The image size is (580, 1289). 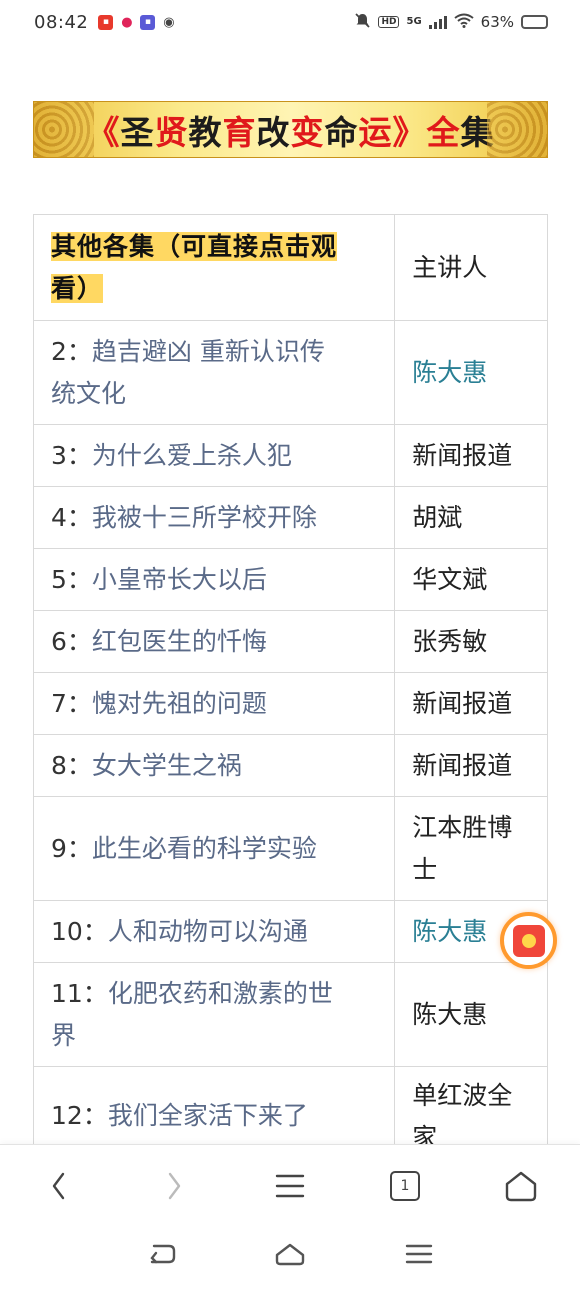 I want to click on episode-number: 7：, so click(x=71, y=703).